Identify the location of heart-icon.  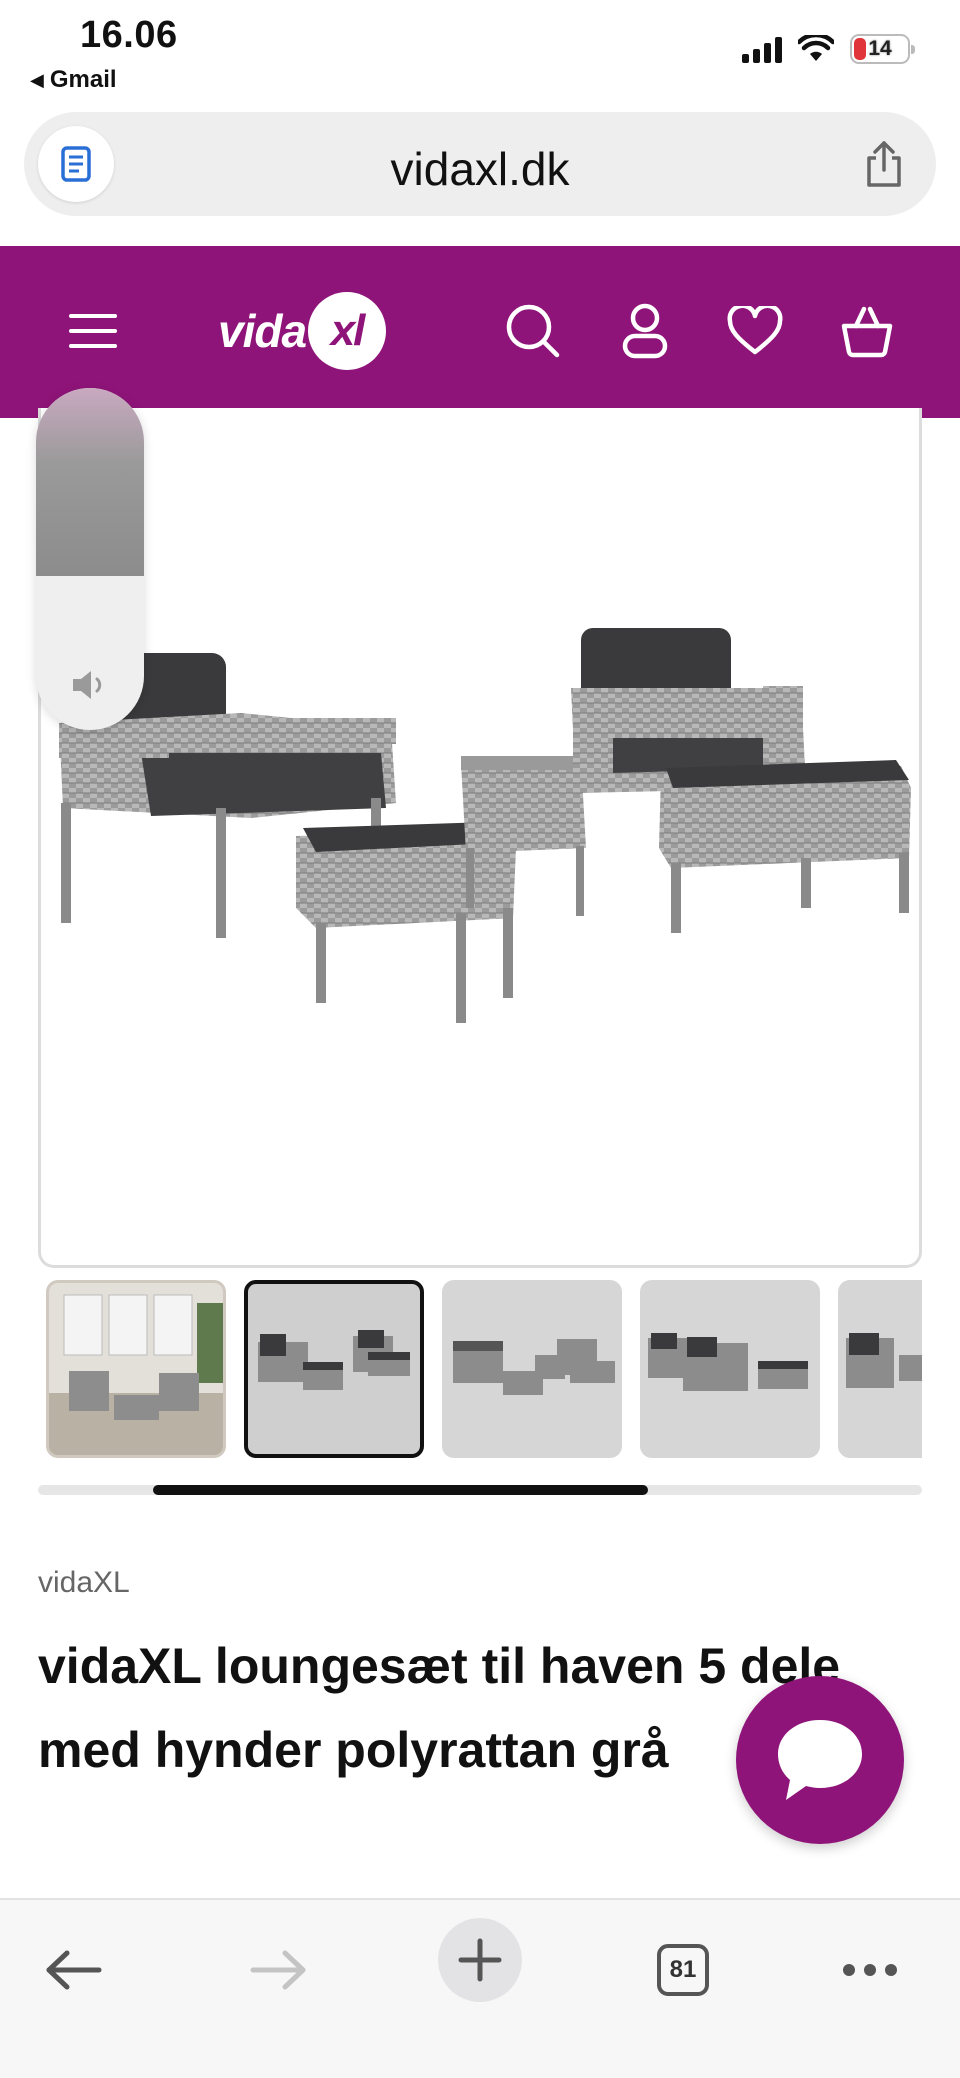
(755, 330).